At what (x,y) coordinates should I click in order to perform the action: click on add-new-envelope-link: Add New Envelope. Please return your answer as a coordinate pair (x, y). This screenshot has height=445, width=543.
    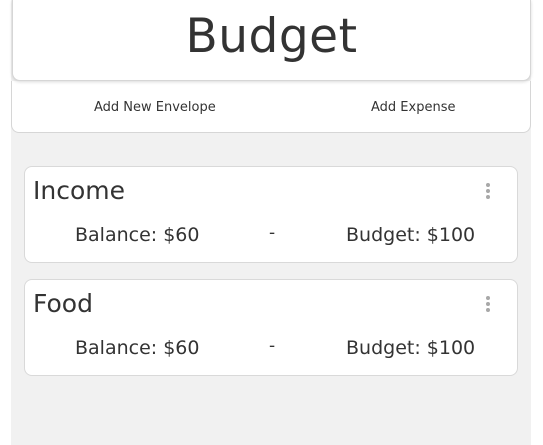
    Looking at the image, I should click on (155, 108).